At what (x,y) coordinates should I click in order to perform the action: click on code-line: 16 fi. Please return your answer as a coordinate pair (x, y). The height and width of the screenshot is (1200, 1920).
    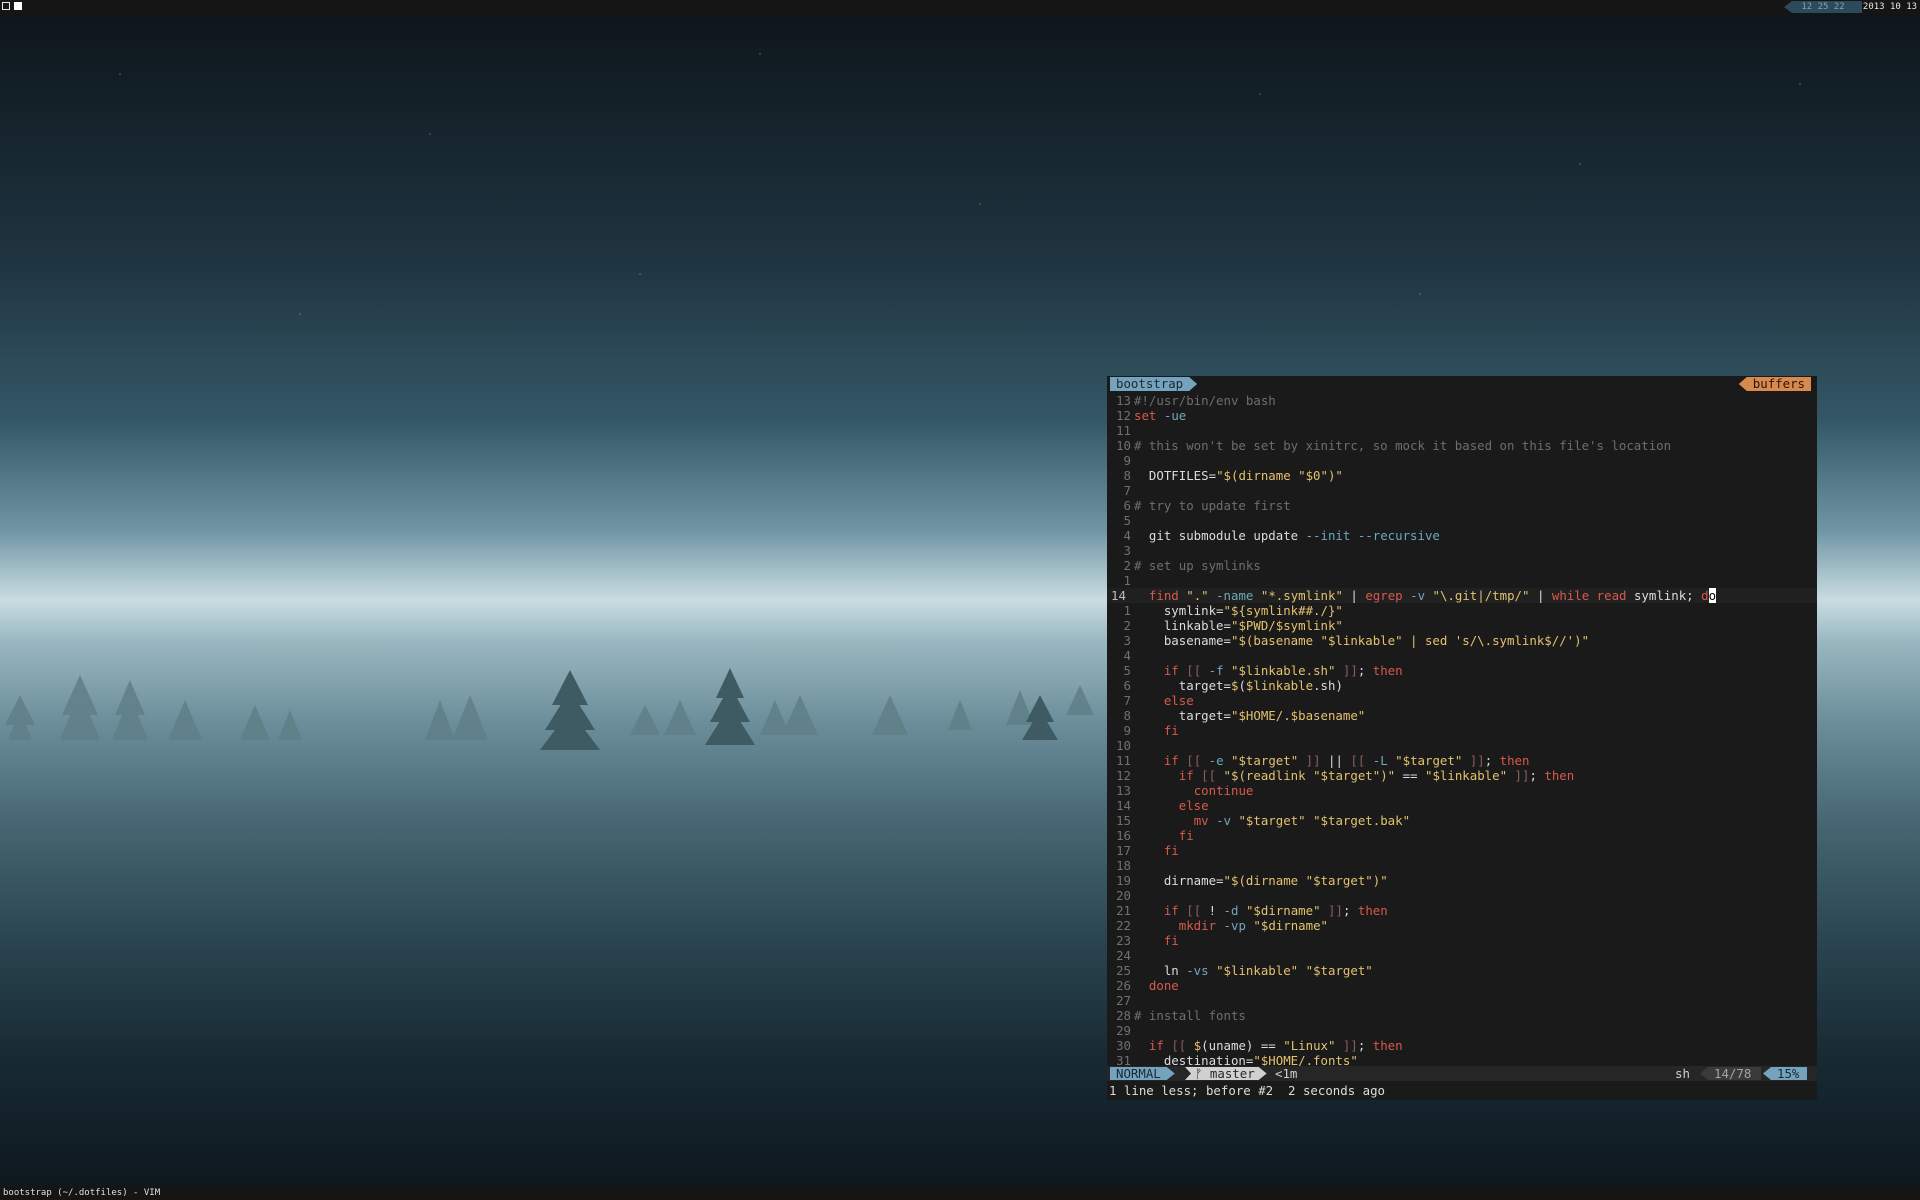
    Looking at the image, I should click on (1462, 835).